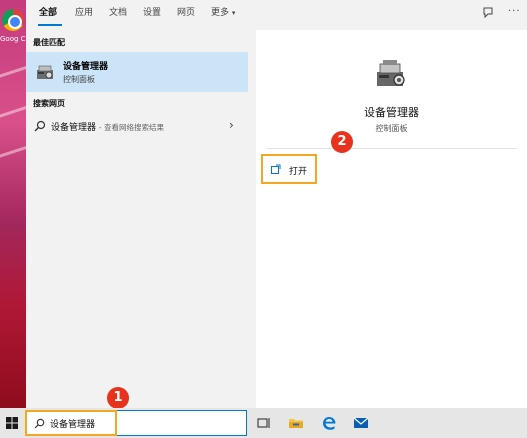  Describe the element at coordinates (296, 423) in the screenshot. I see `file-explorer-icon` at that location.